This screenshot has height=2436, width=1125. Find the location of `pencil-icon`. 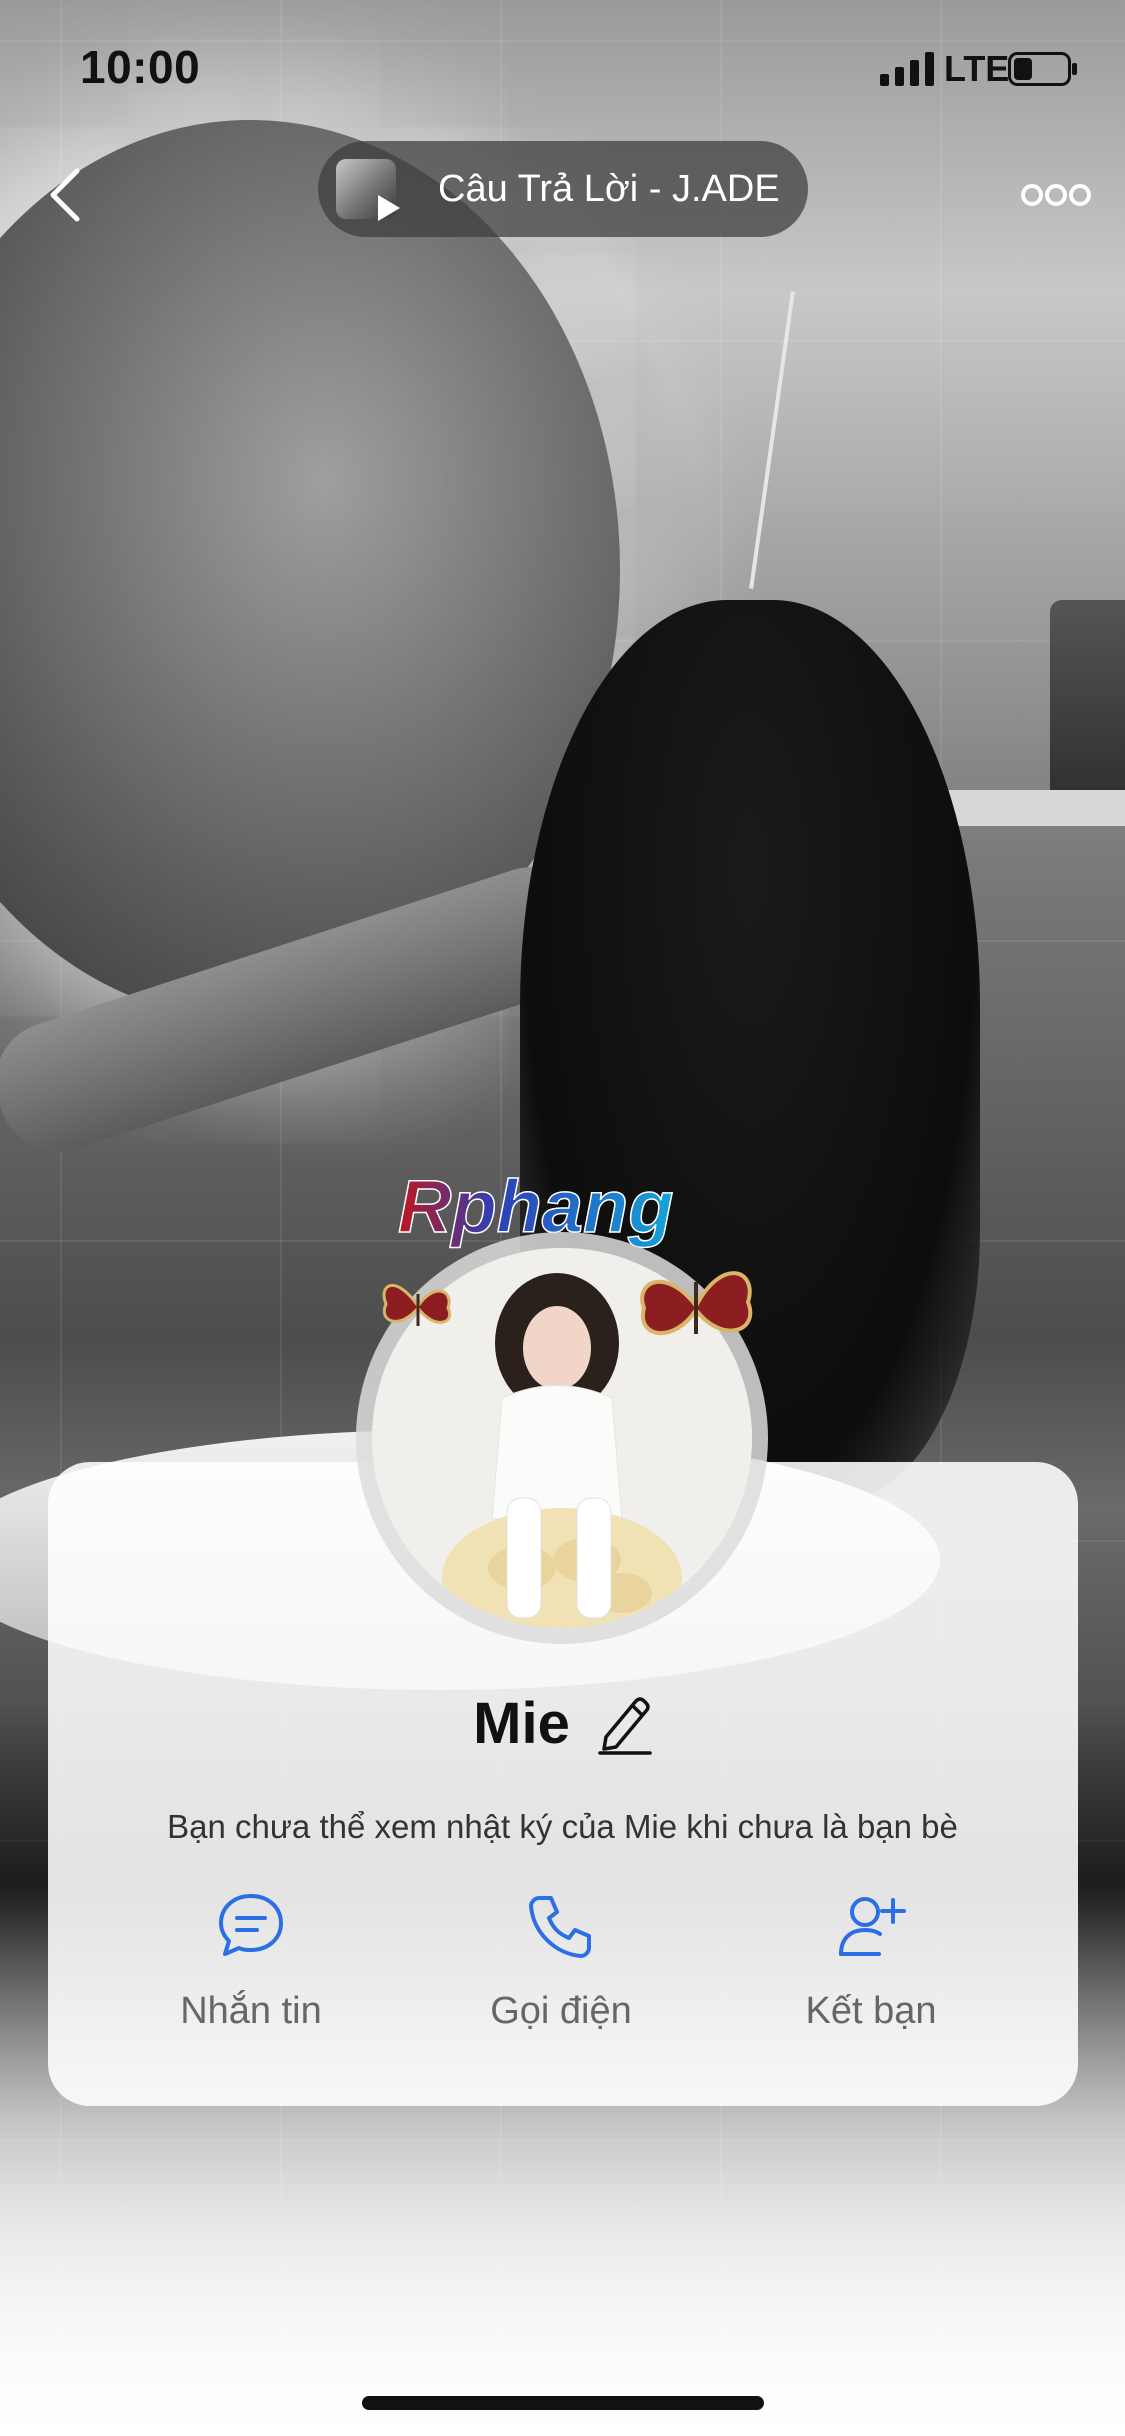

pencil-icon is located at coordinates (624, 1724).